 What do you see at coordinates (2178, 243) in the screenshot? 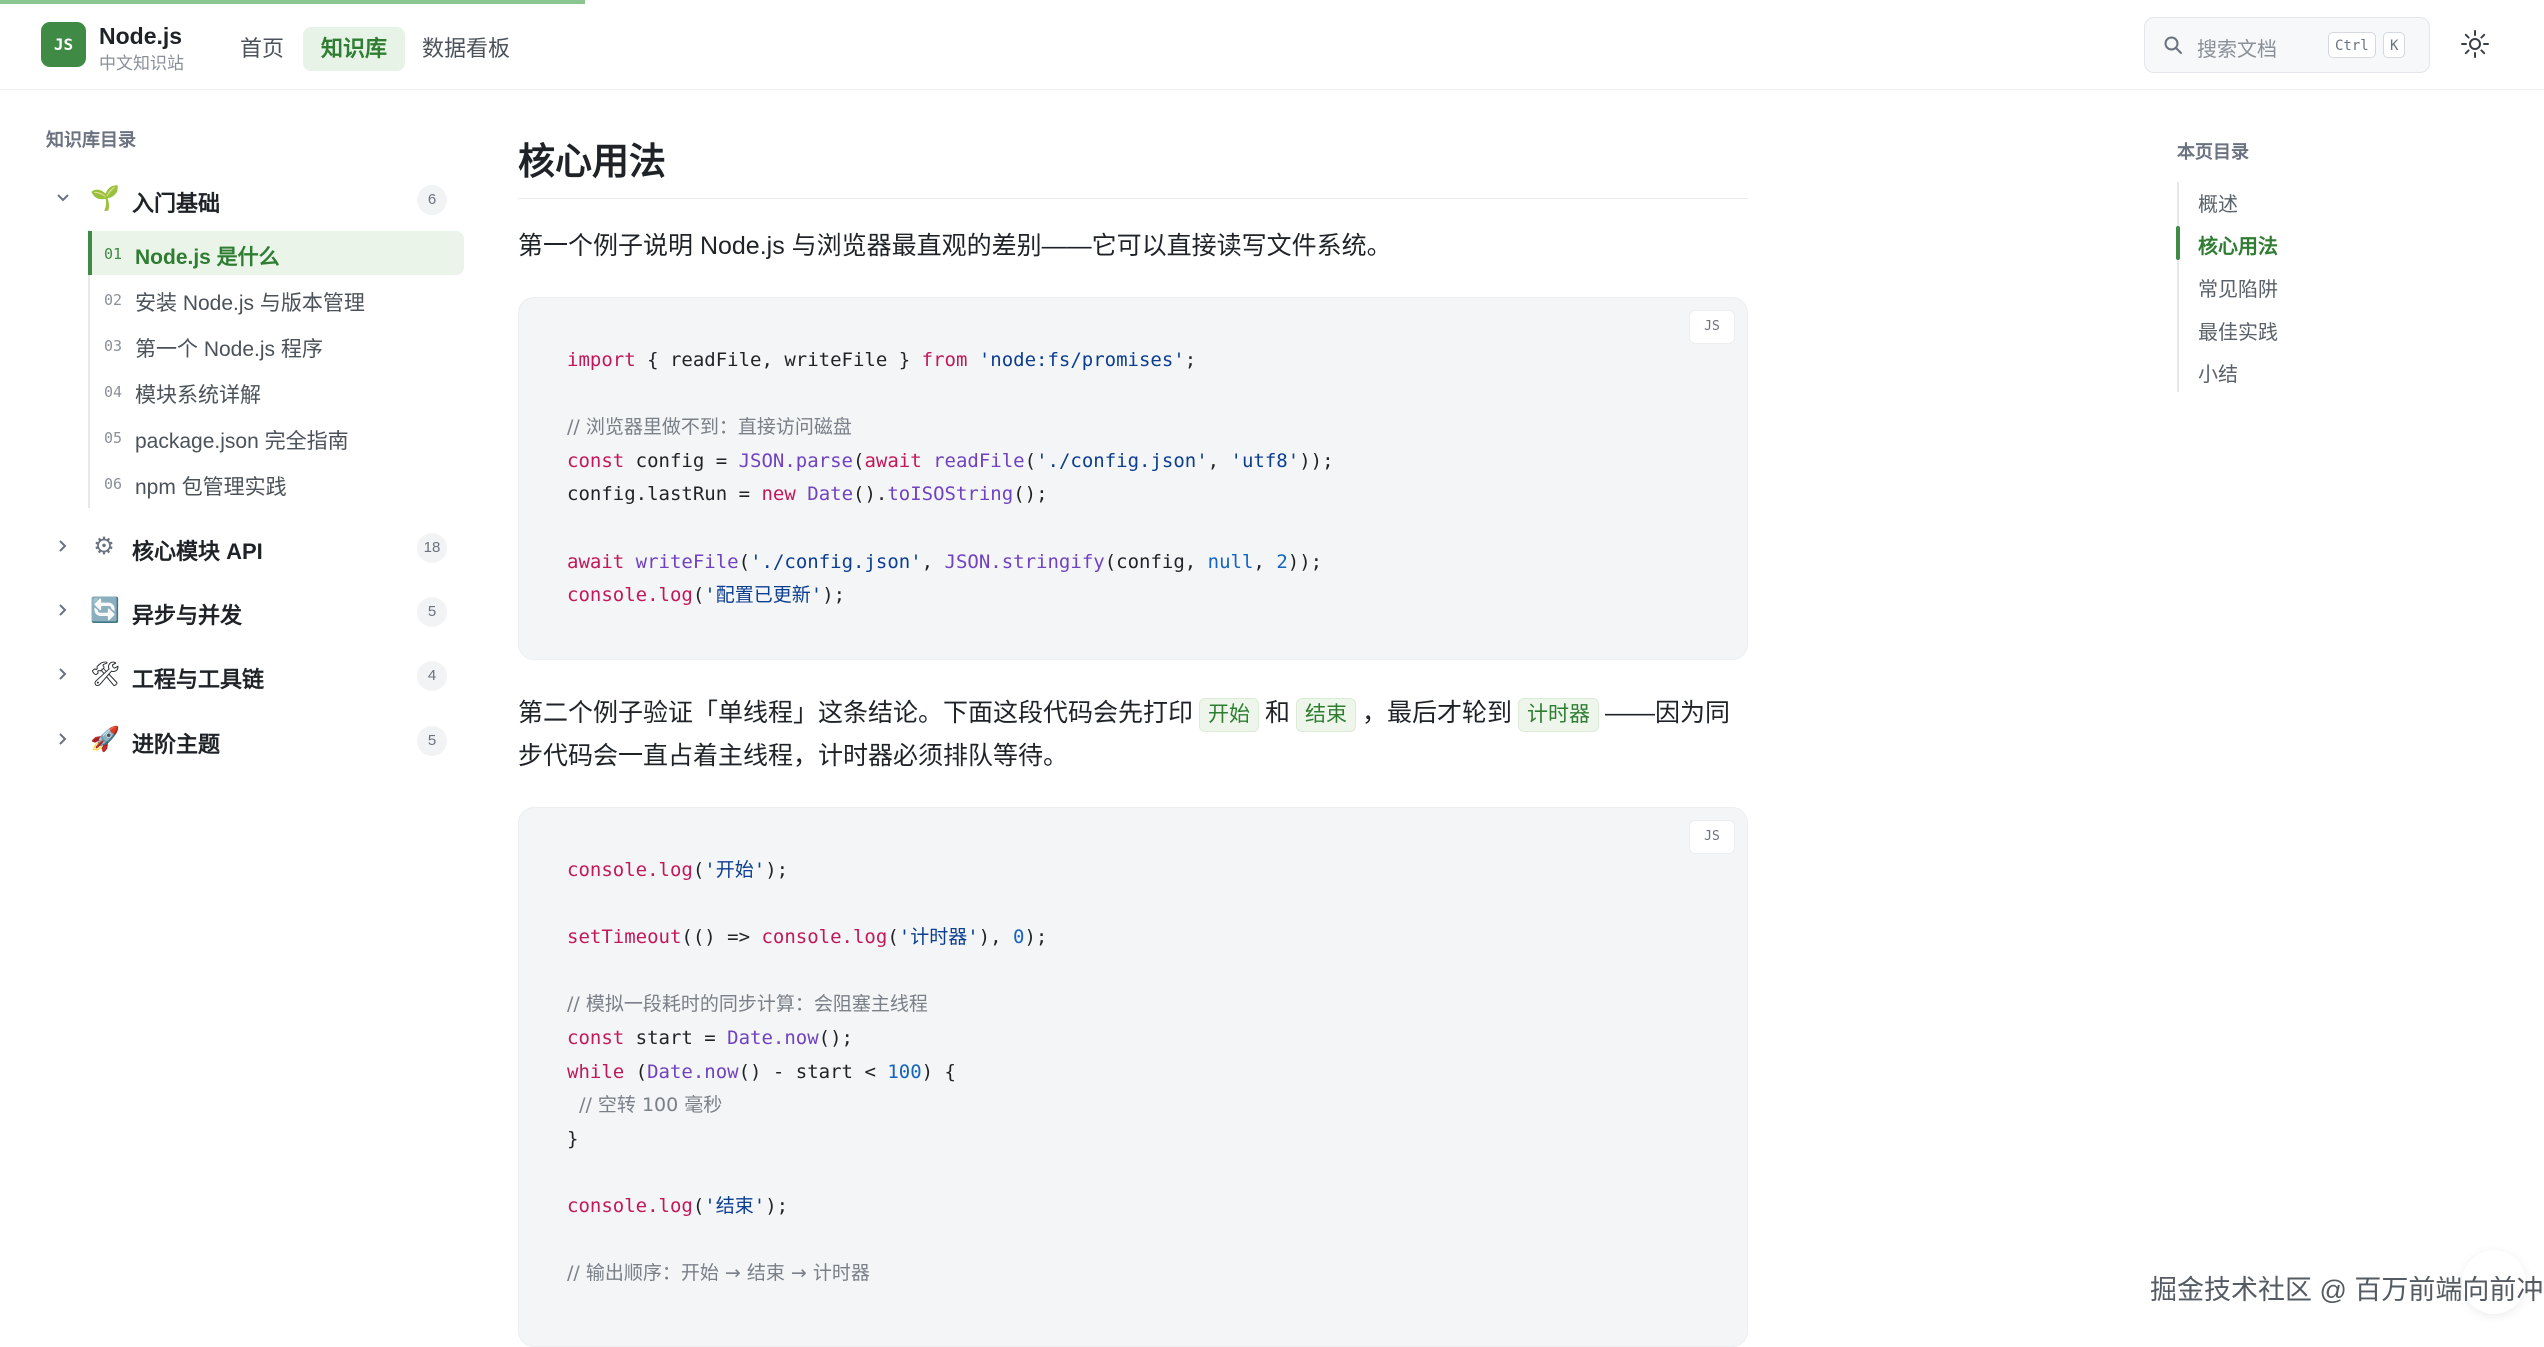
I see `toc-active-marker` at bounding box center [2178, 243].